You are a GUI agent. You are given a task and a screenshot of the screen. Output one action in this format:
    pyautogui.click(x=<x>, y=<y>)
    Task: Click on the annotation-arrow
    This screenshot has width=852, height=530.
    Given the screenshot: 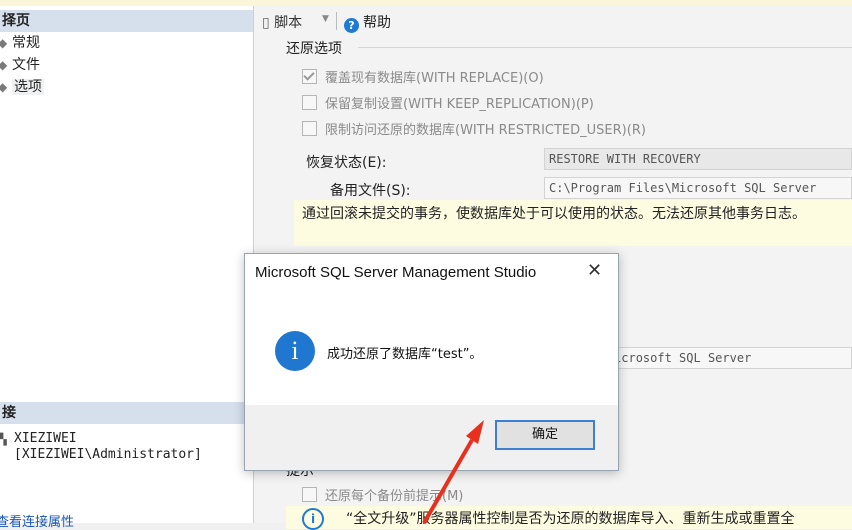 What is the action you would take?
    pyautogui.click(x=453, y=471)
    